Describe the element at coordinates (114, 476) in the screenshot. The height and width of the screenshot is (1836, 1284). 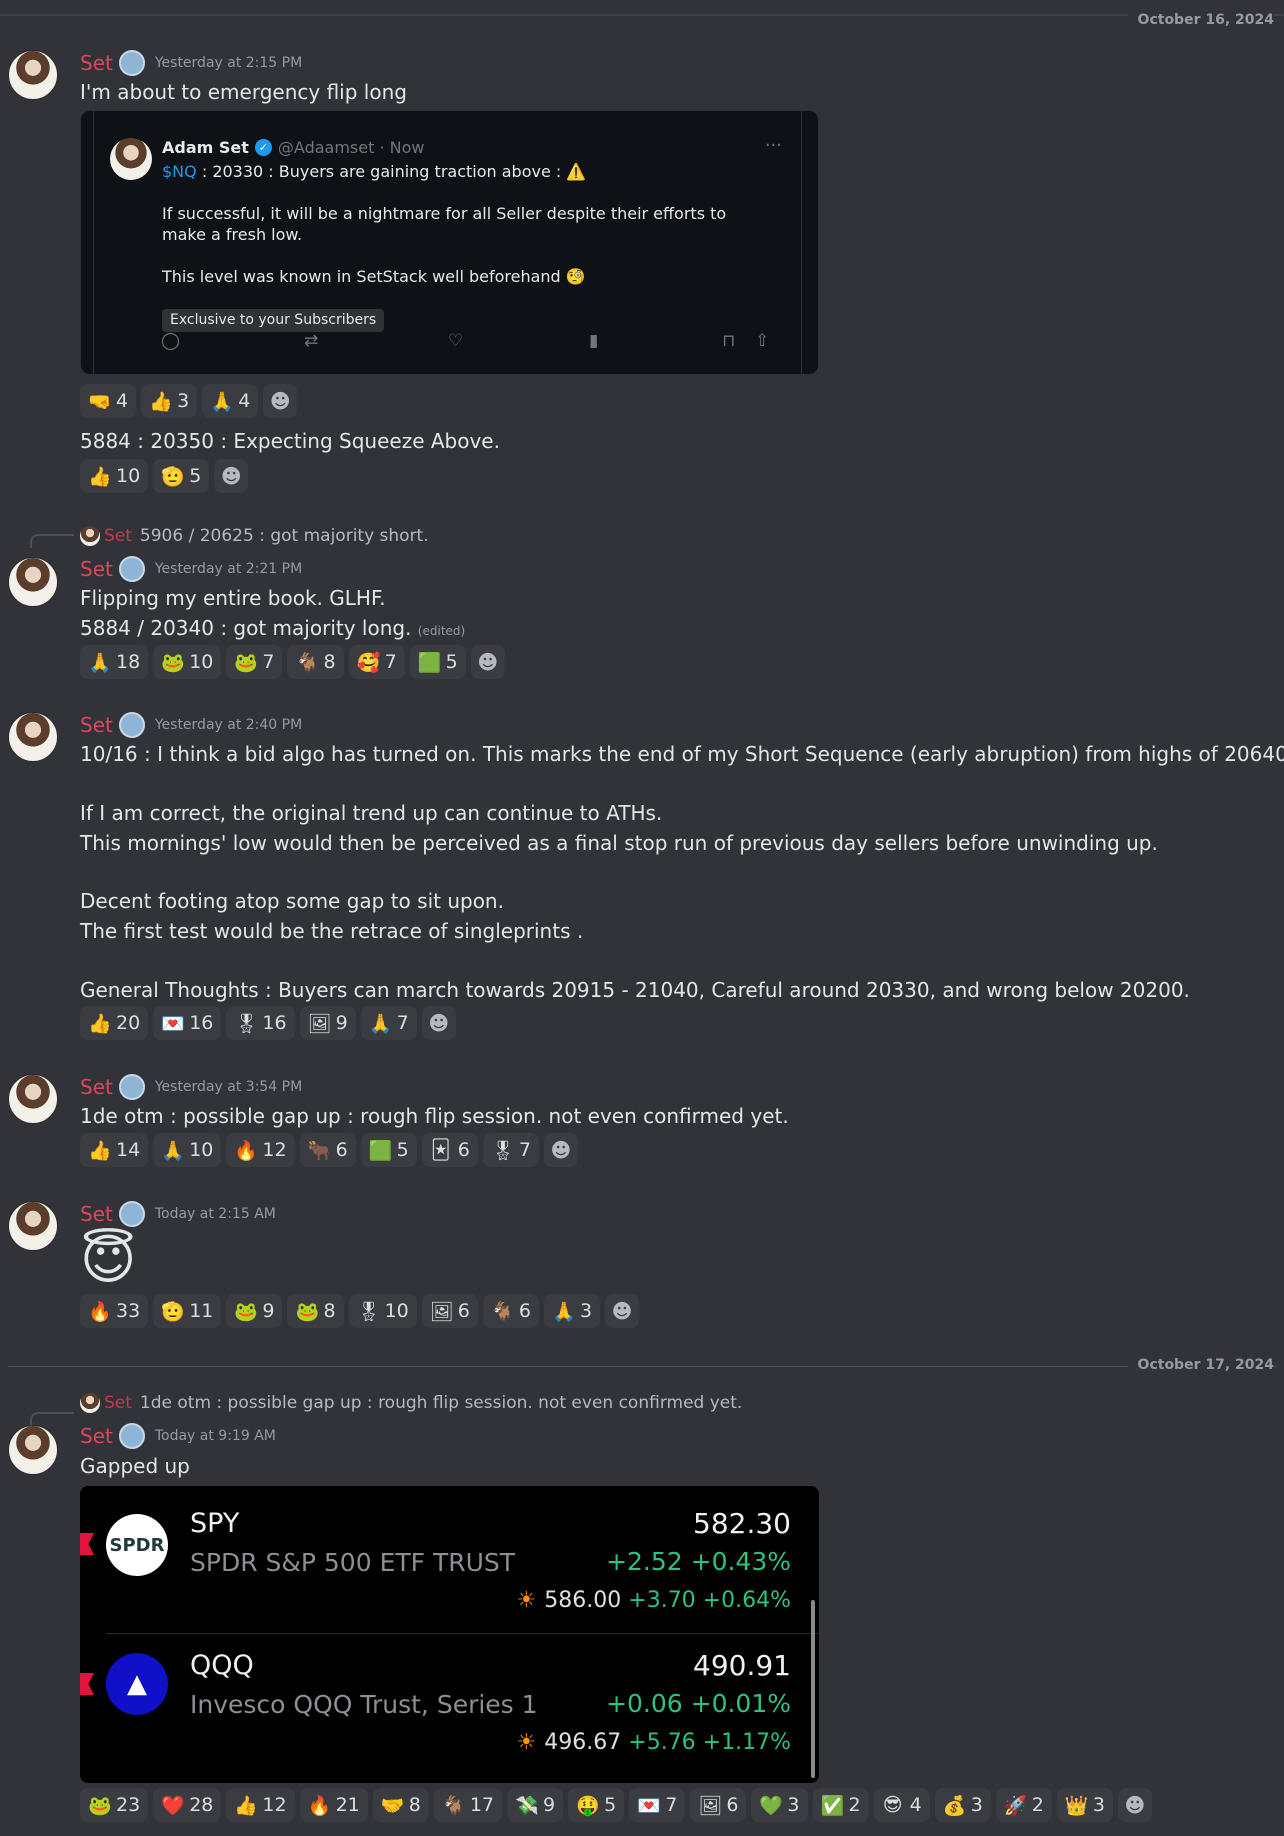
I see `reaction-button: 👍 10` at that location.